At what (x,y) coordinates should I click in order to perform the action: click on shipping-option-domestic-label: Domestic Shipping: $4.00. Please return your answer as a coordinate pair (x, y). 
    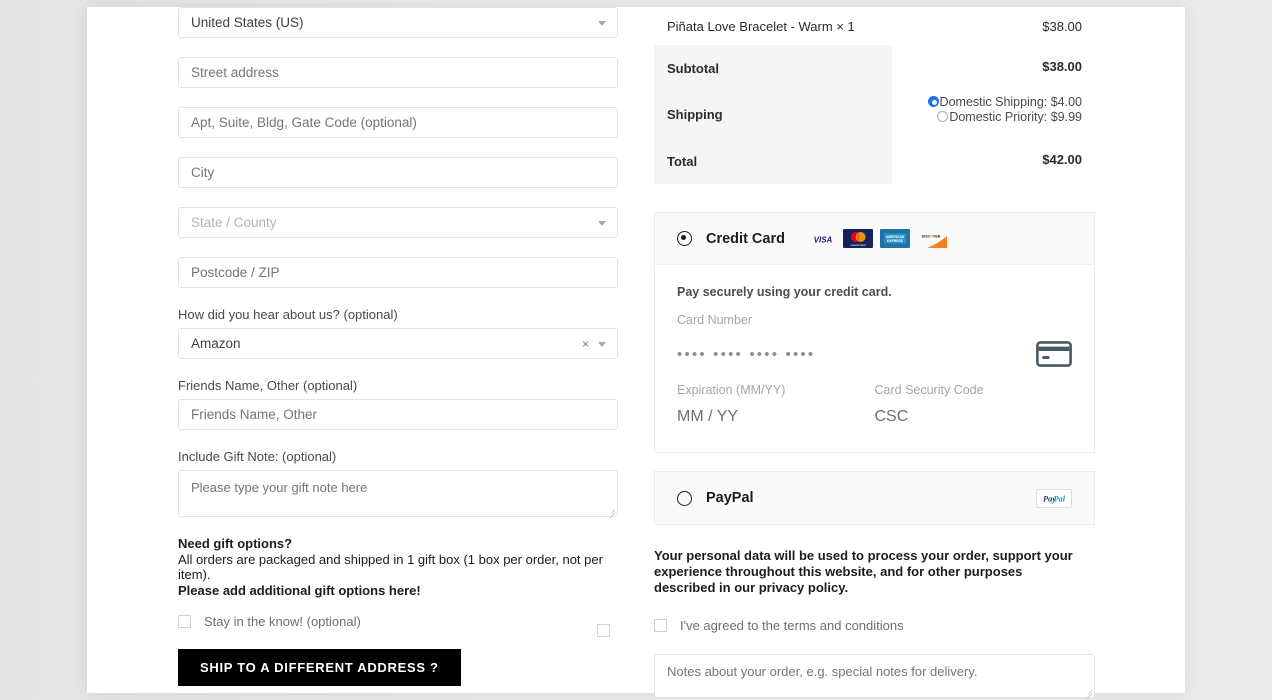
    Looking at the image, I should click on (1010, 102).